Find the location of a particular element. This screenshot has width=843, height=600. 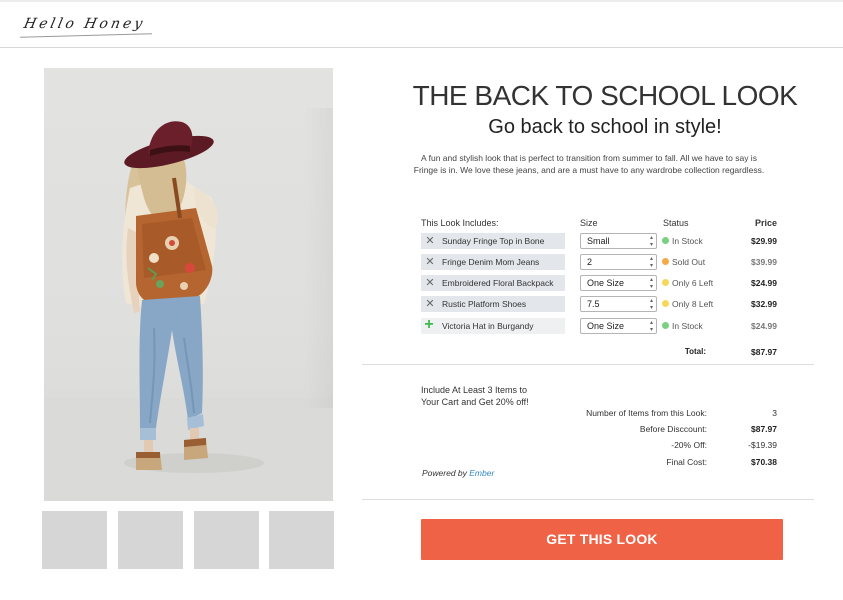

item-name: Victoria Hat in Burgandy is located at coordinates (488, 326).